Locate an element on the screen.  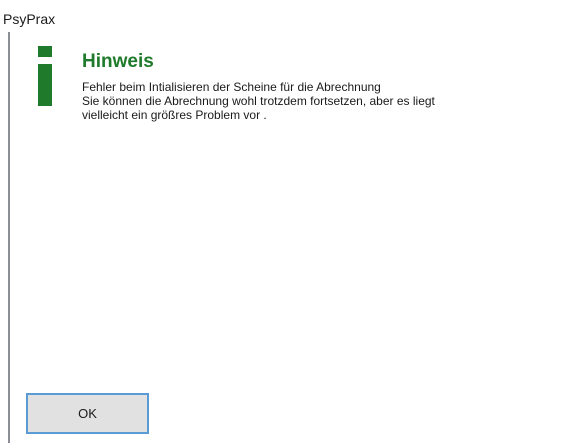
window-left-border is located at coordinates (9, 237).